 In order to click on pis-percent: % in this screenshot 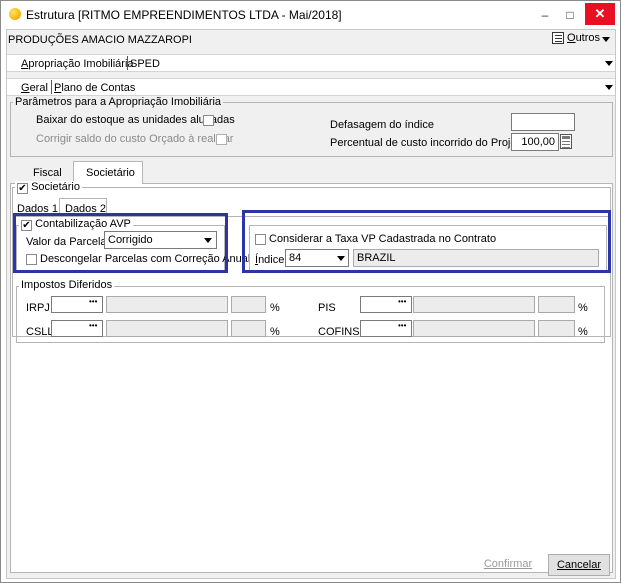, I will do `click(583, 308)`.